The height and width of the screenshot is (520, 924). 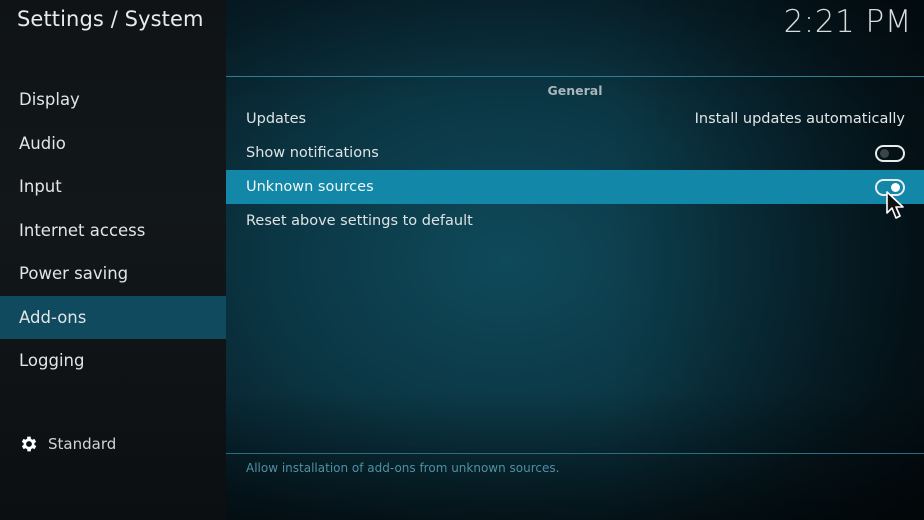 What do you see at coordinates (575, 453) in the screenshot?
I see `bottom-divider` at bounding box center [575, 453].